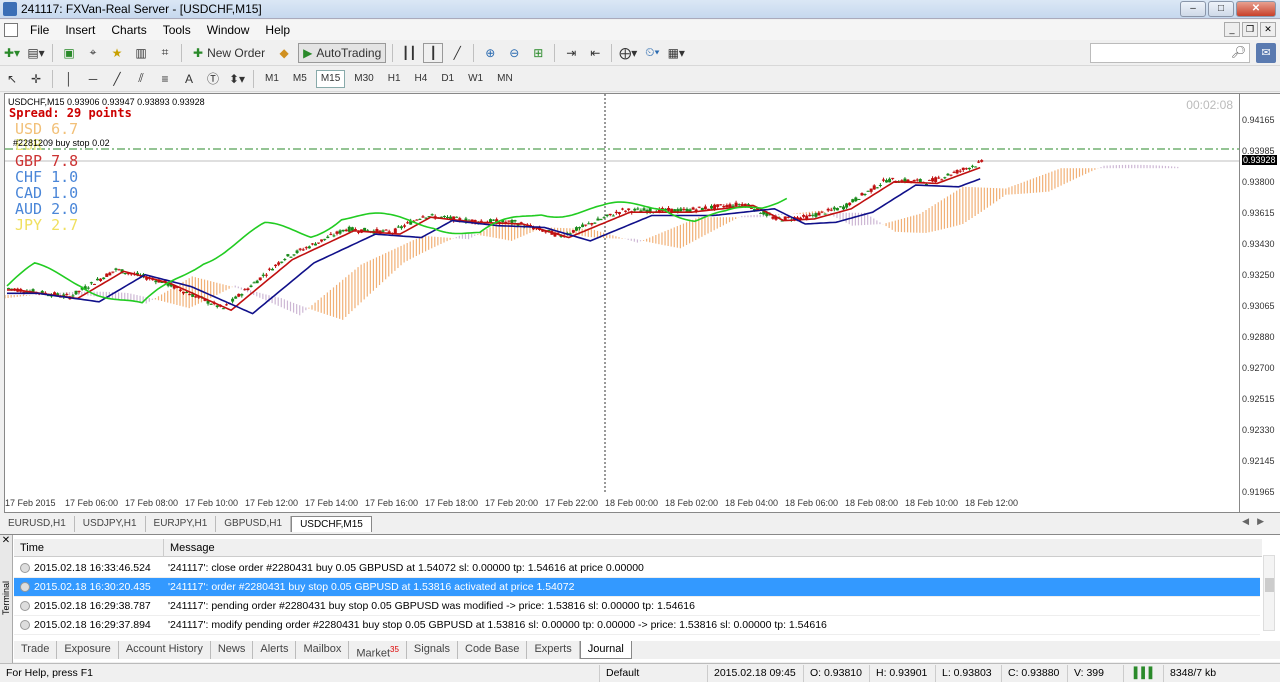 This screenshot has height=682, width=1280. What do you see at coordinates (284, 53) in the screenshot?
I see `metaeditor-icon: ◆` at bounding box center [284, 53].